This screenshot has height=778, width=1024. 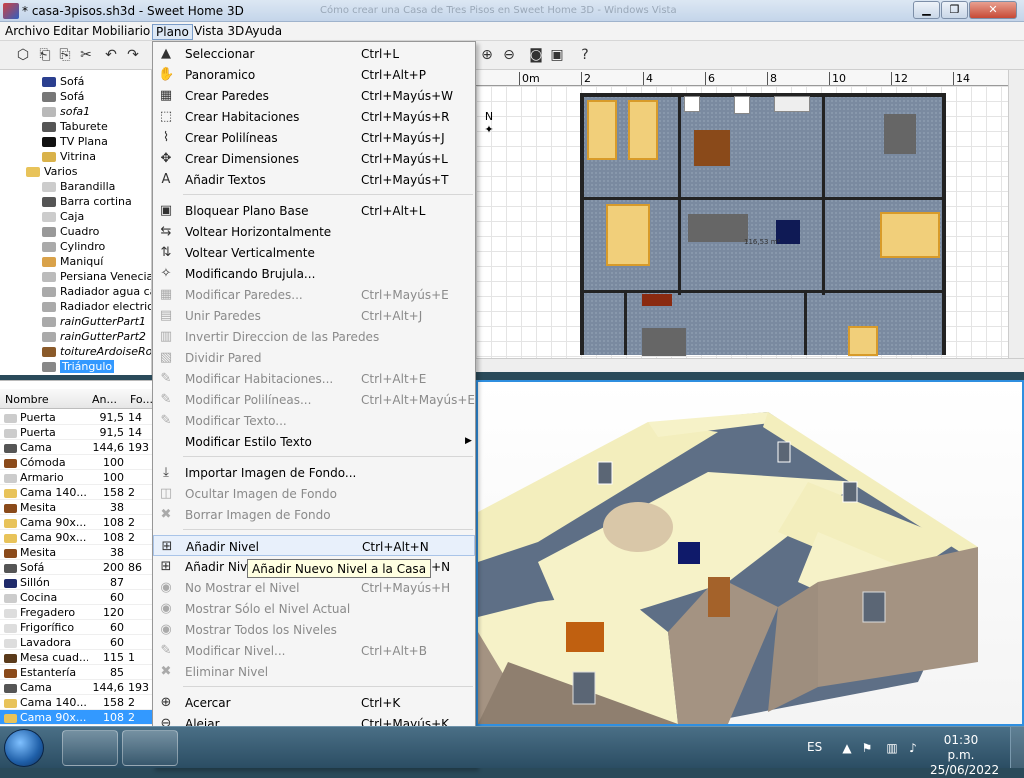 What do you see at coordinates (314, 231) in the screenshot?
I see `menu-item-voltear-horizontalmente: ⇆ Voltear Horizontalmente` at bounding box center [314, 231].